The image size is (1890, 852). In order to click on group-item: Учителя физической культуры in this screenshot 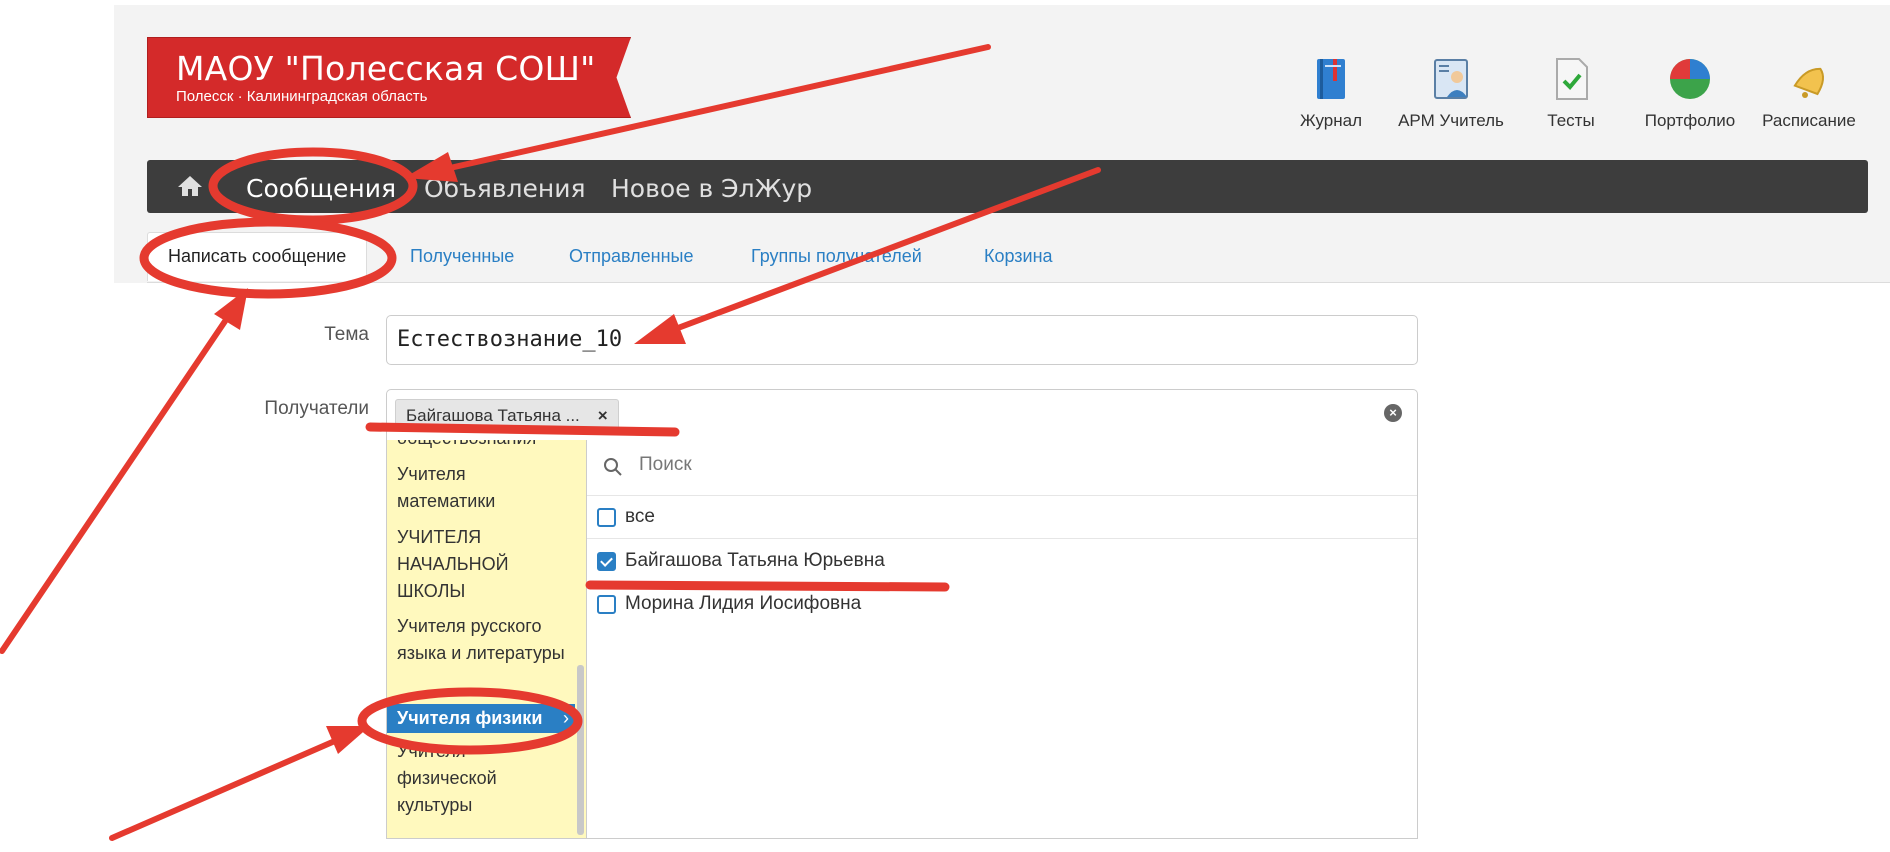, I will do `click(482, 778)`.